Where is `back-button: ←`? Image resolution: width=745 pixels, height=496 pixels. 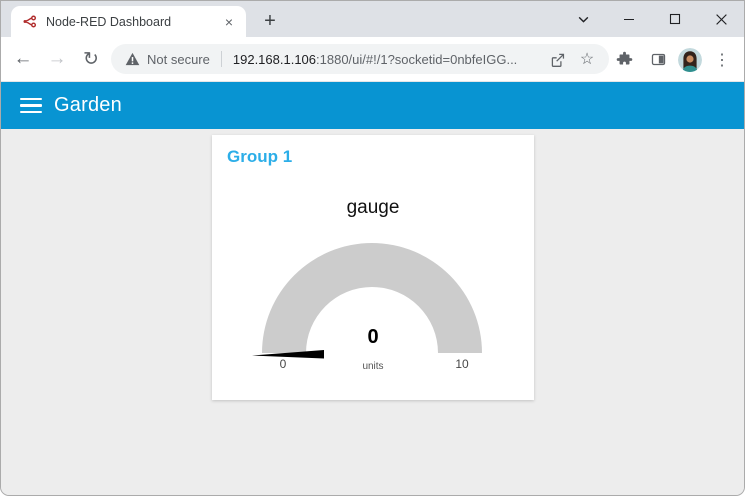
back-button: ← is located at coordinates (23, 59).